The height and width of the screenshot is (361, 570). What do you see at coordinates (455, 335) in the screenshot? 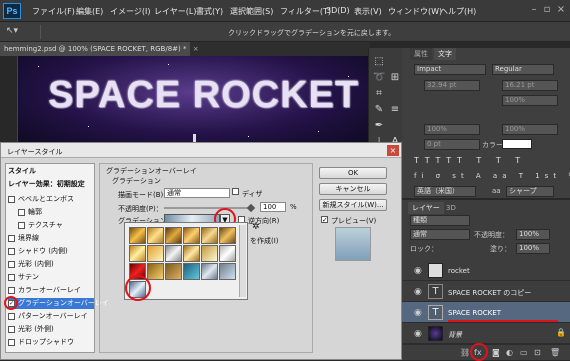
I see `layer-name: 背景` at bounding box center [455, 335].